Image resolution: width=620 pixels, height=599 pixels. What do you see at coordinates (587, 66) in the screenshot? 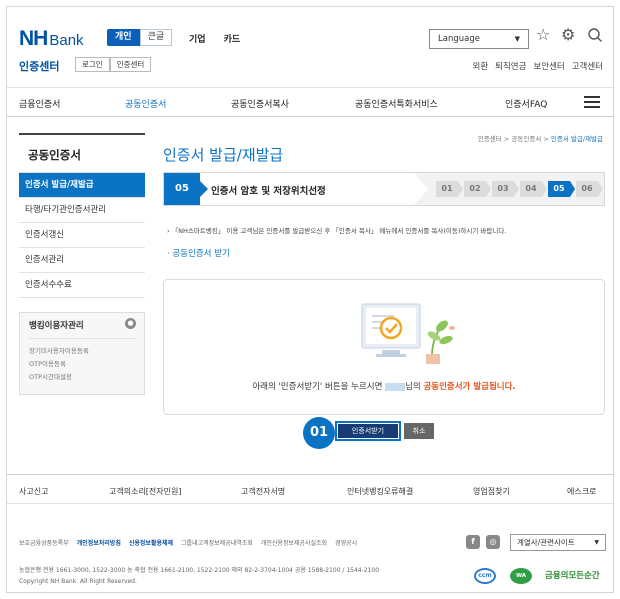
I see `utility-customer: 고객센터` at bounding box center [587, 66].